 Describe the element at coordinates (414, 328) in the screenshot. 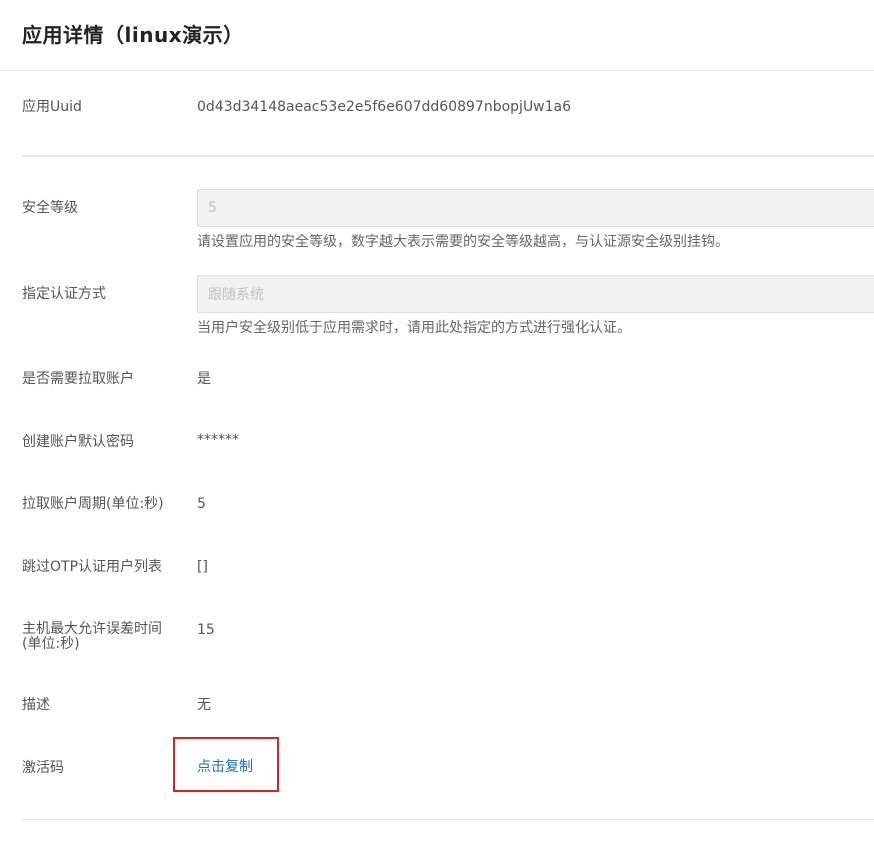

I see `auth-method-hint: 当用户安全级别低于应用需求时，请用此处指定的方式进行强化认证。` at that location.